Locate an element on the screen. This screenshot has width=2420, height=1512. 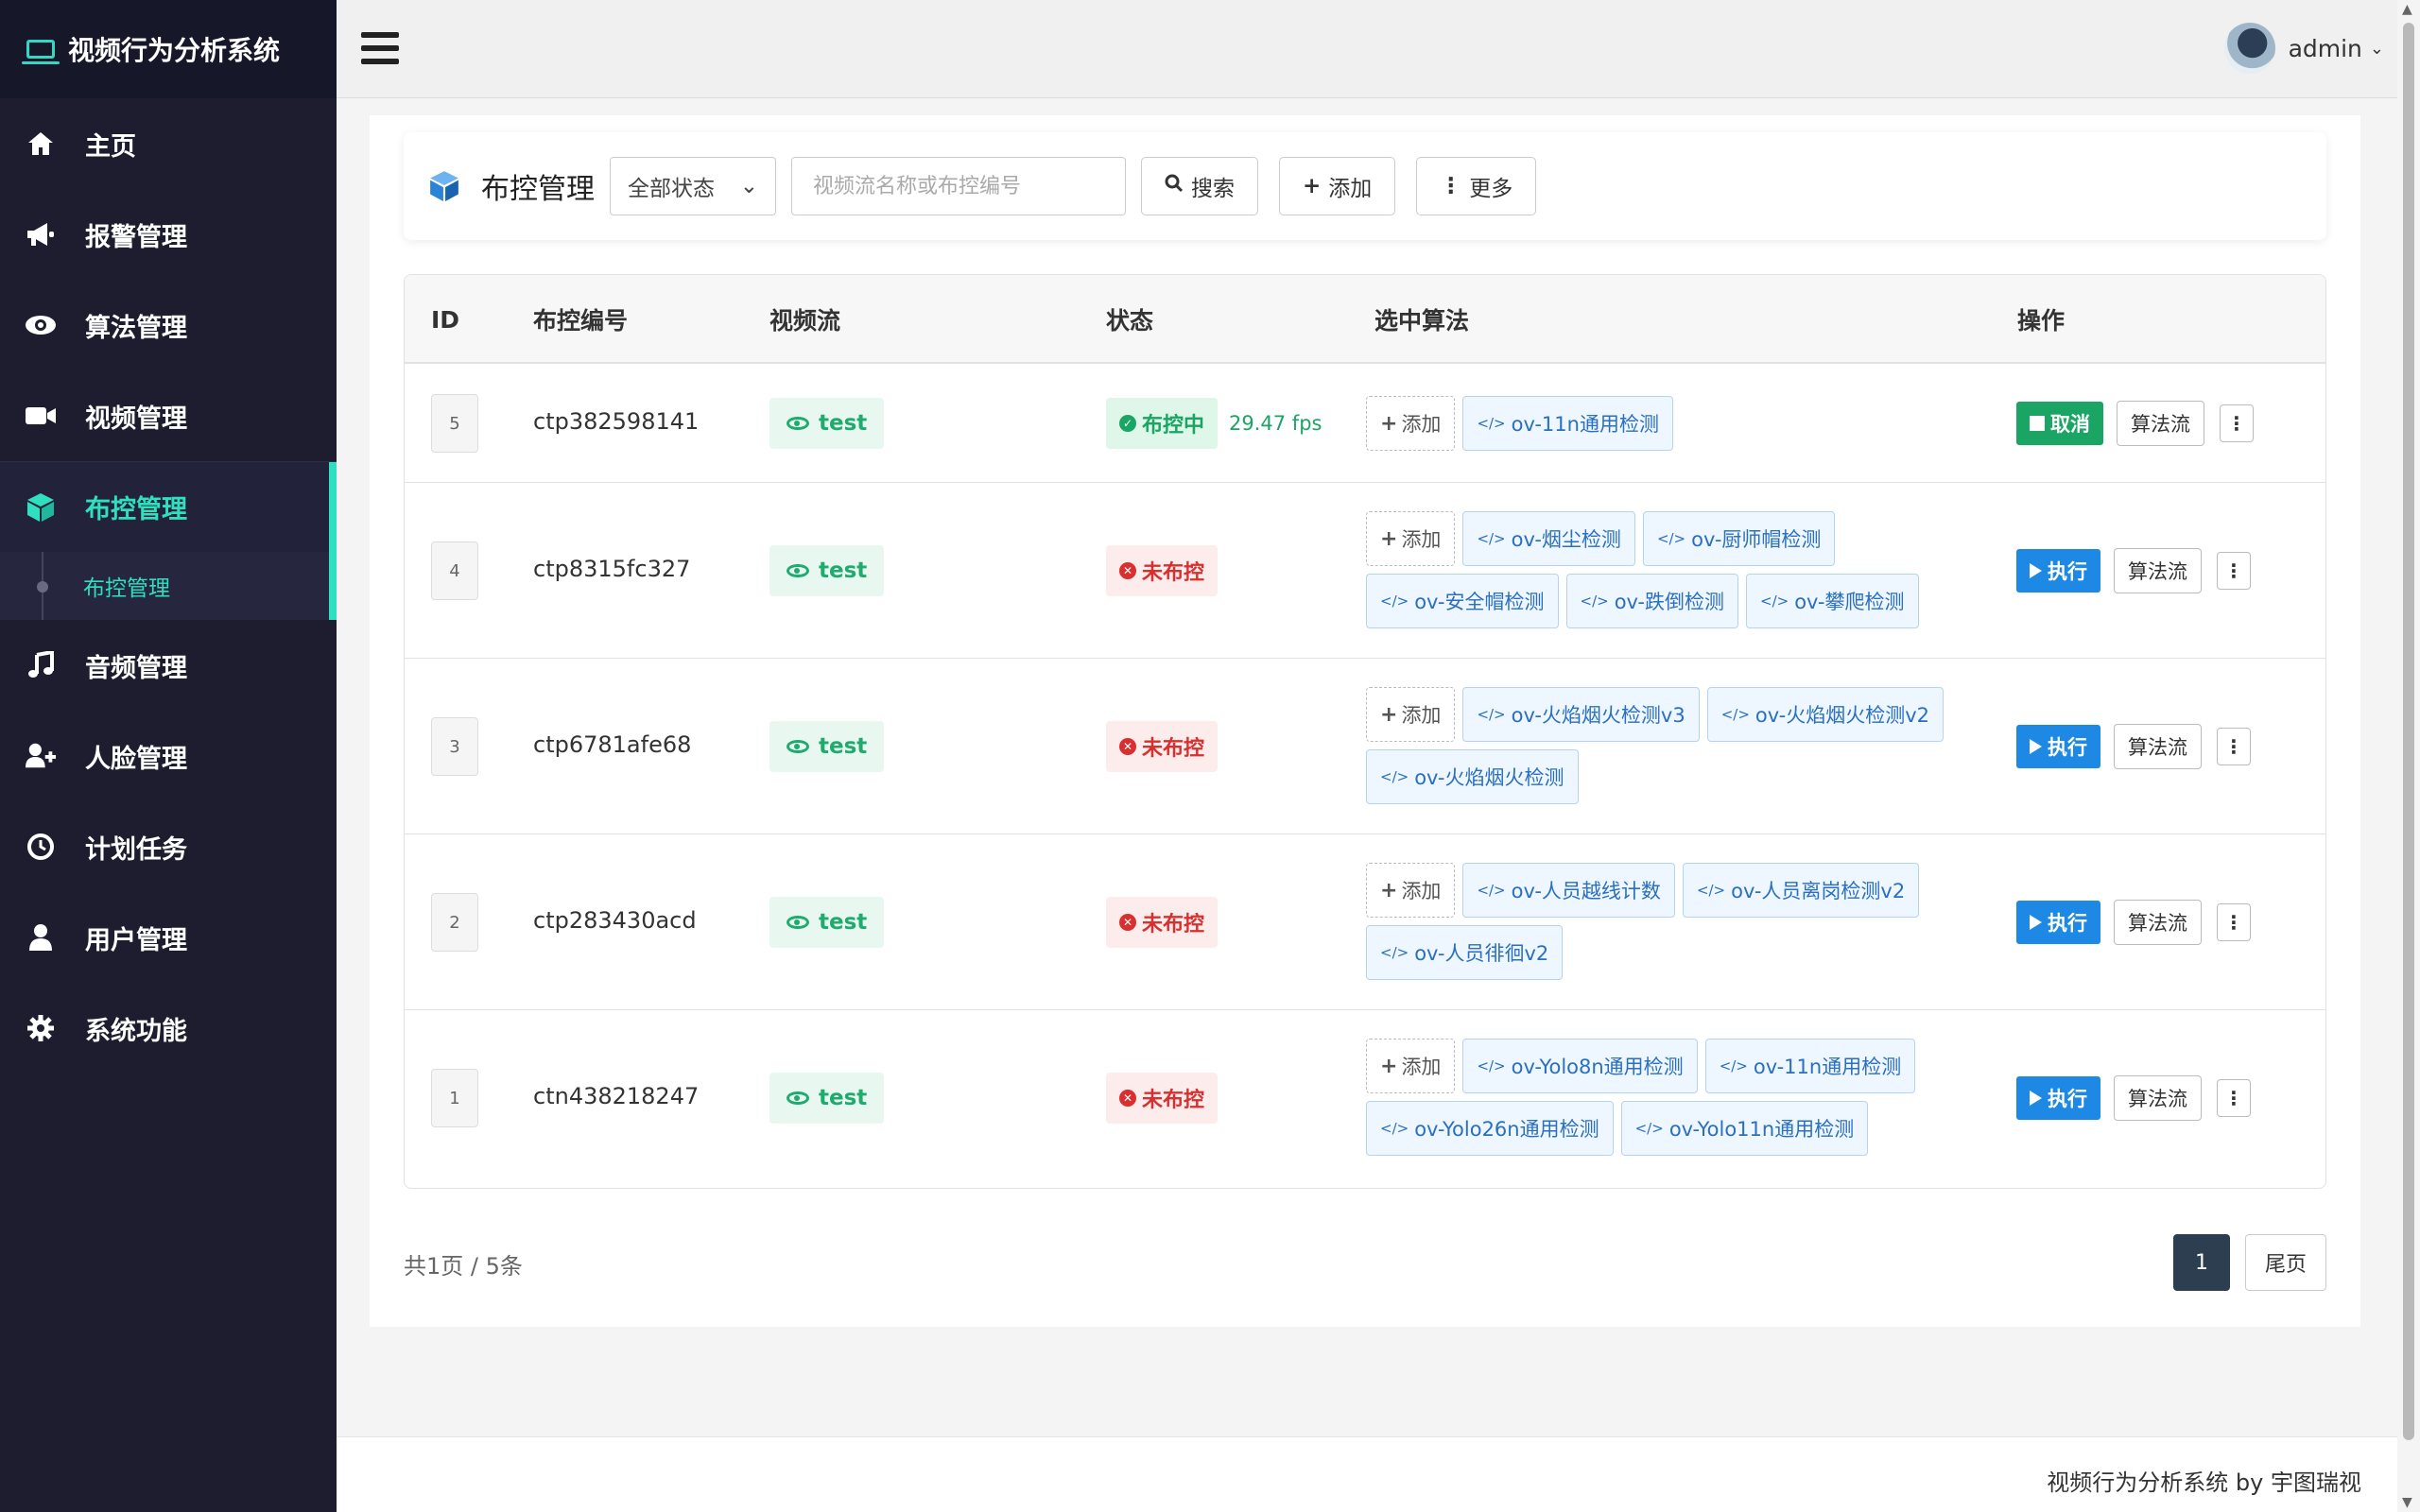
sidebar-item-users: 用户管理 is located at coordinates (169, 937).